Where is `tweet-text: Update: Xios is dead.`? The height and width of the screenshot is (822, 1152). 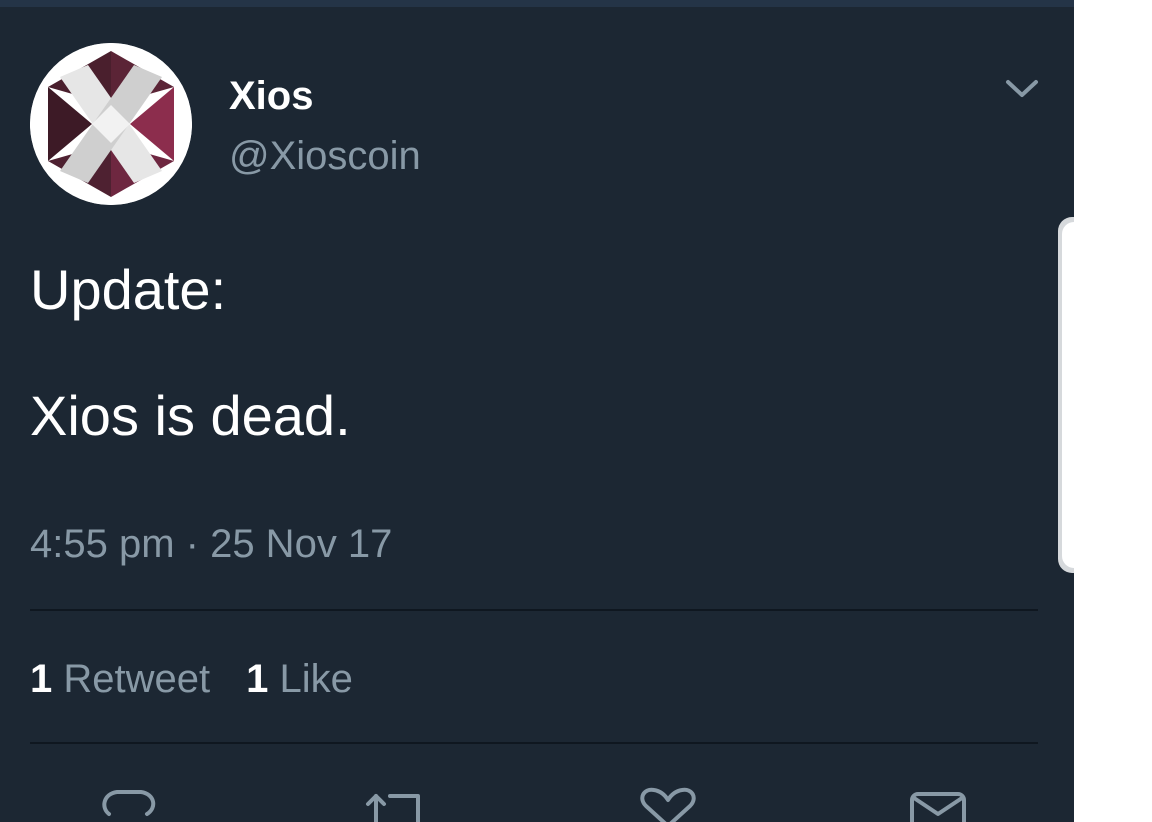
tweet-text: Update: Xios is dead. is located at coordinates (190, 353).